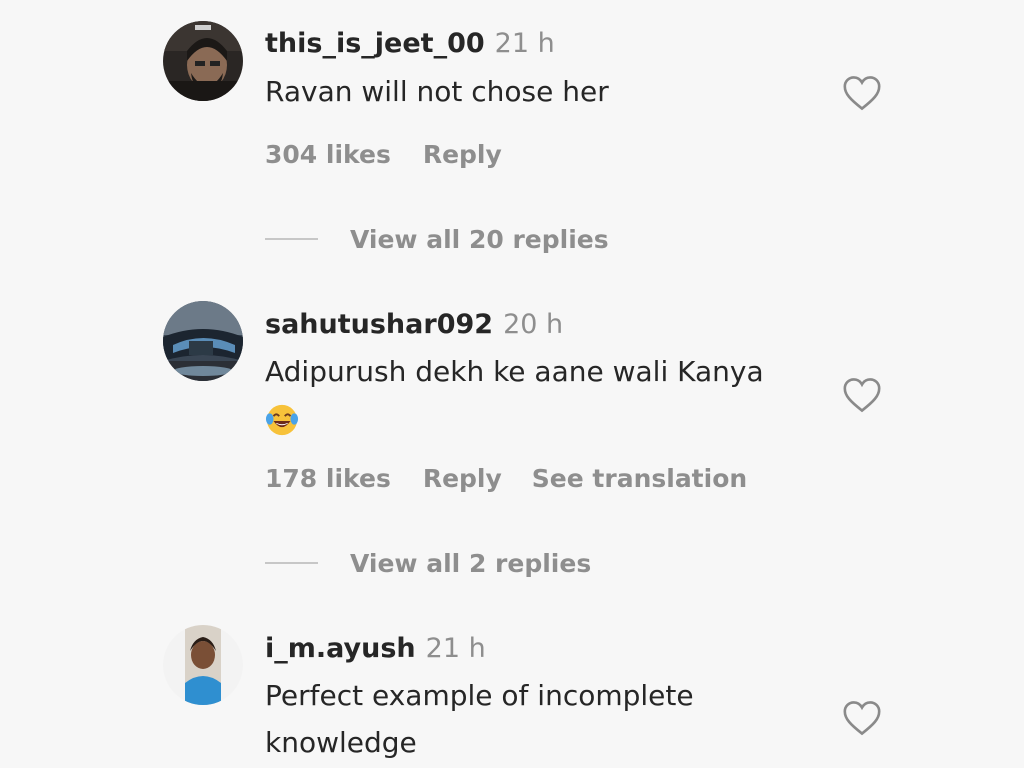 This screenshot has height=768, width=1024. I want to click on view-replies-label: View all 2 replies, so click(470, 563).